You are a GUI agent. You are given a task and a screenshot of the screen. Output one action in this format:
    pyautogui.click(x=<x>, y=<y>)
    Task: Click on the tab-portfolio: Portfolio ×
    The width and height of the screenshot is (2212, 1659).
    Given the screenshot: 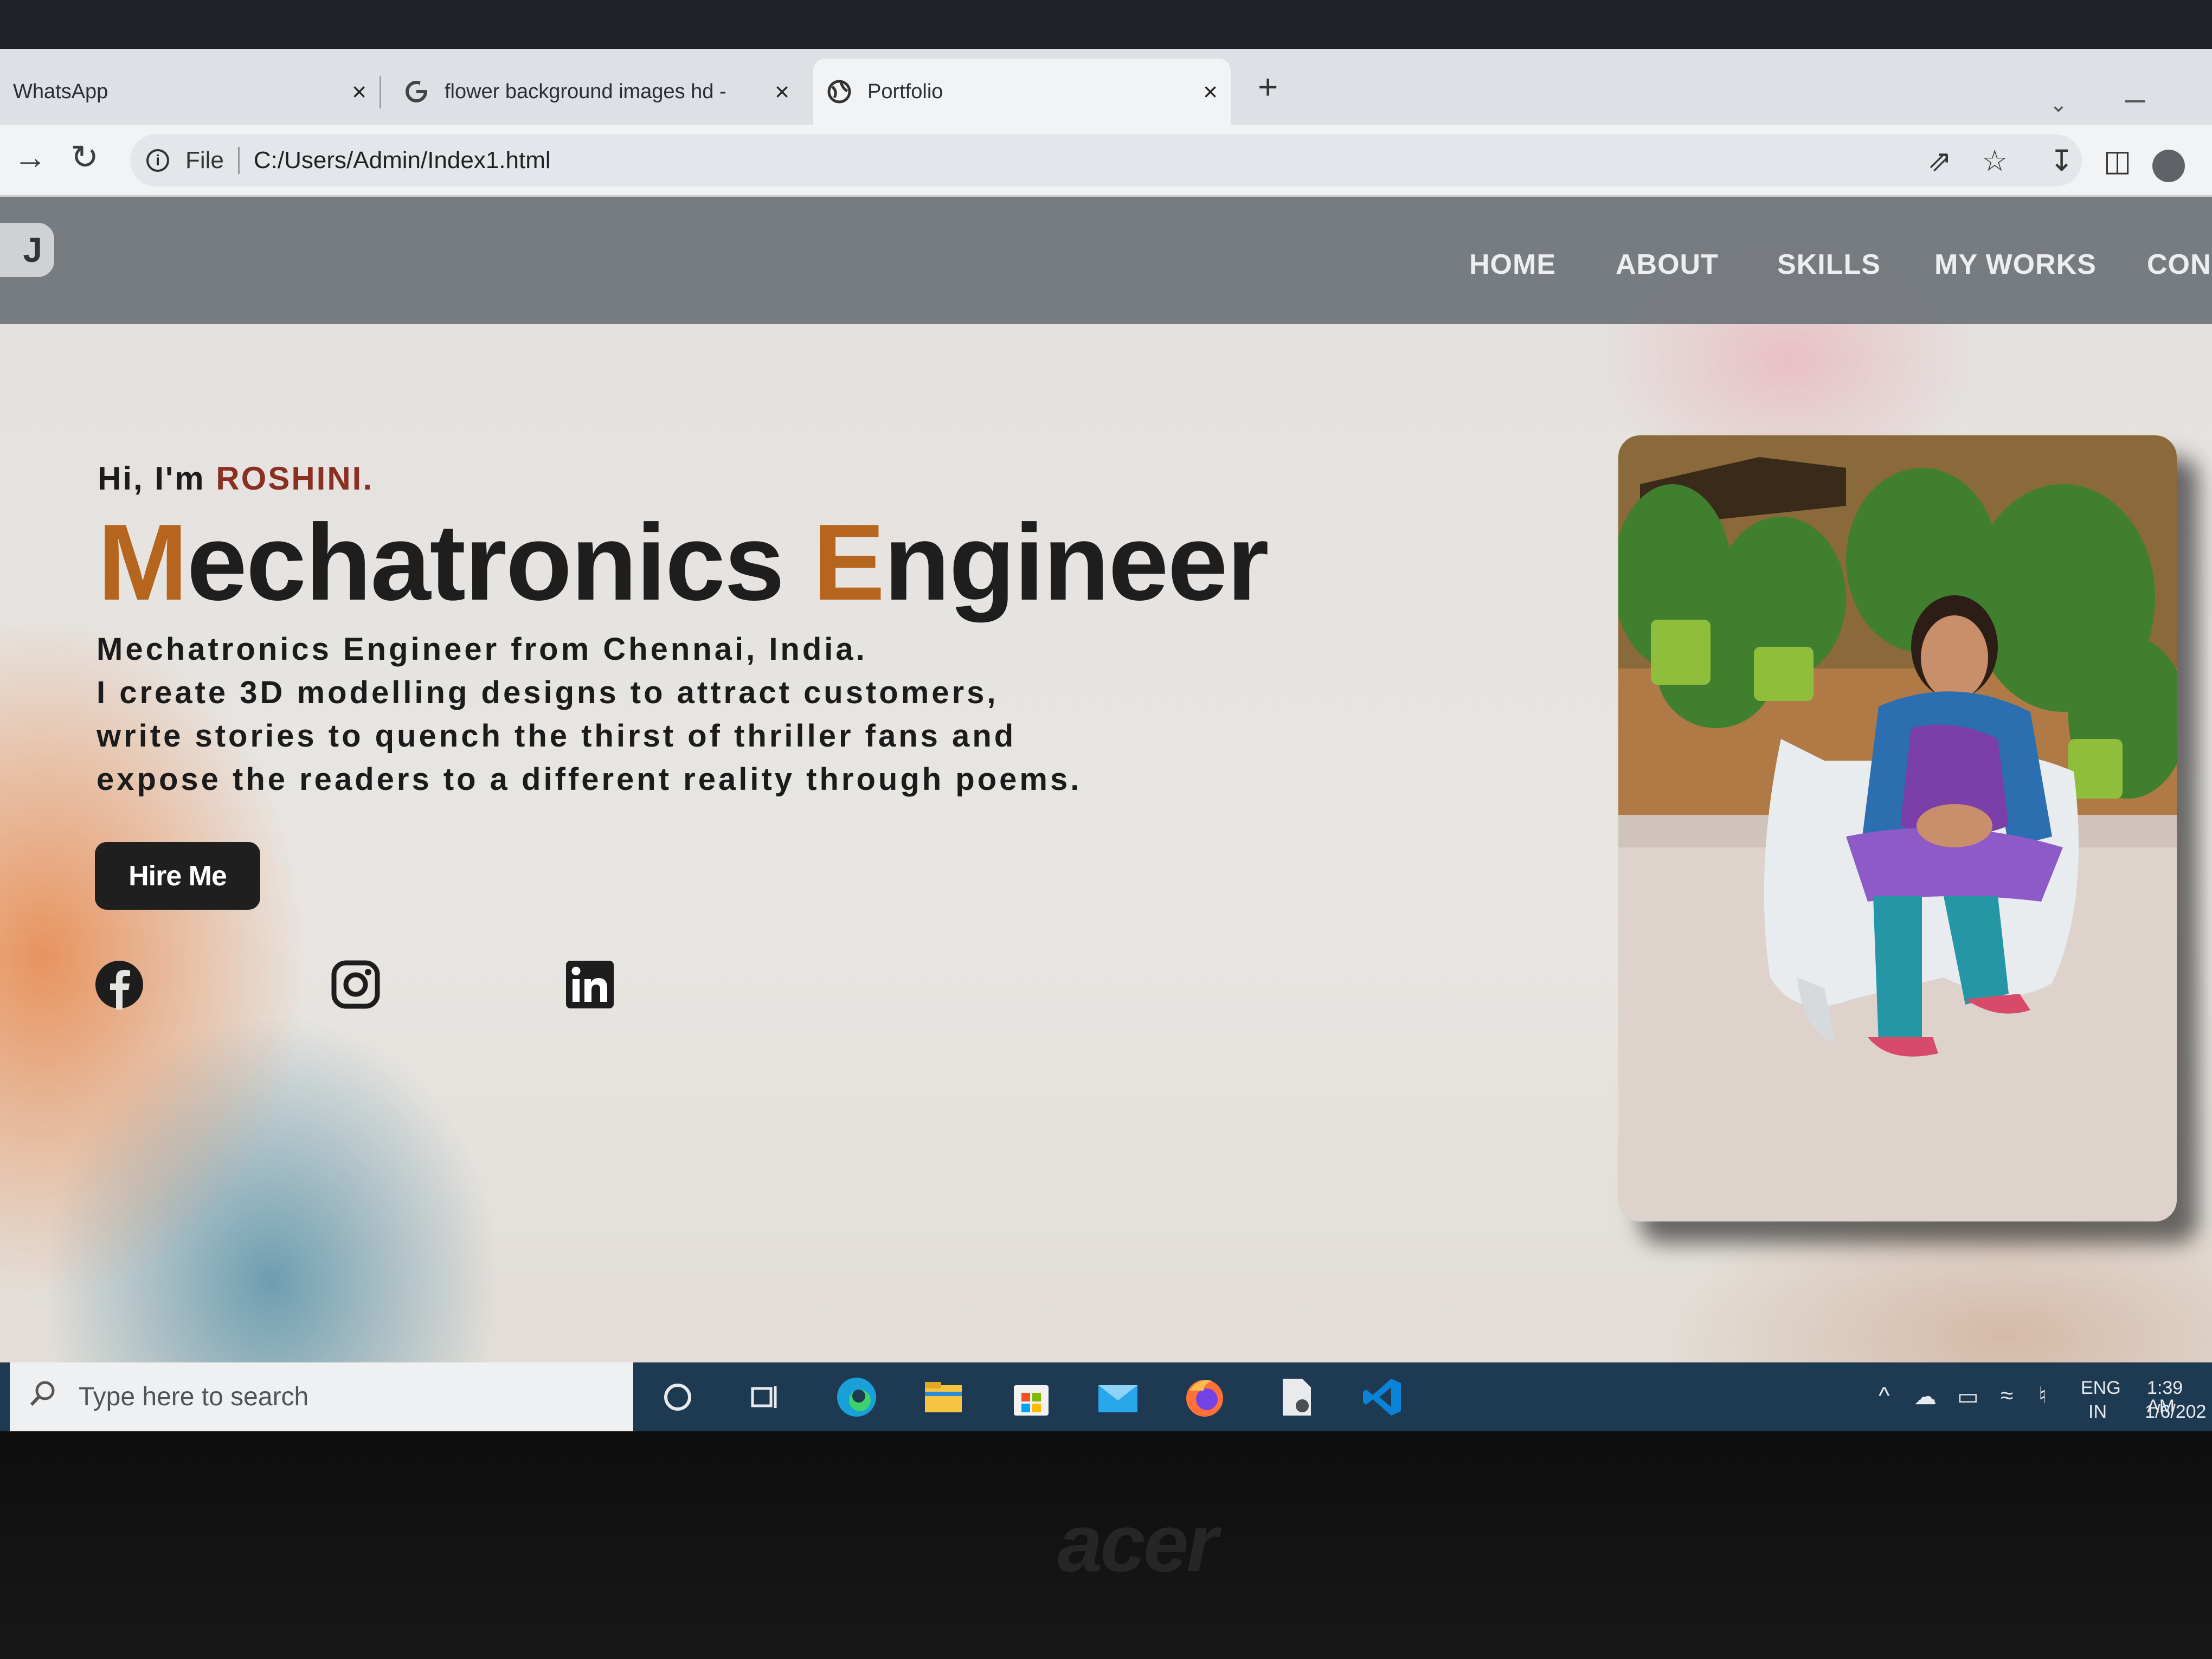 What is the action you would take?
    pyautogui.click(x=1022, y=92)
    